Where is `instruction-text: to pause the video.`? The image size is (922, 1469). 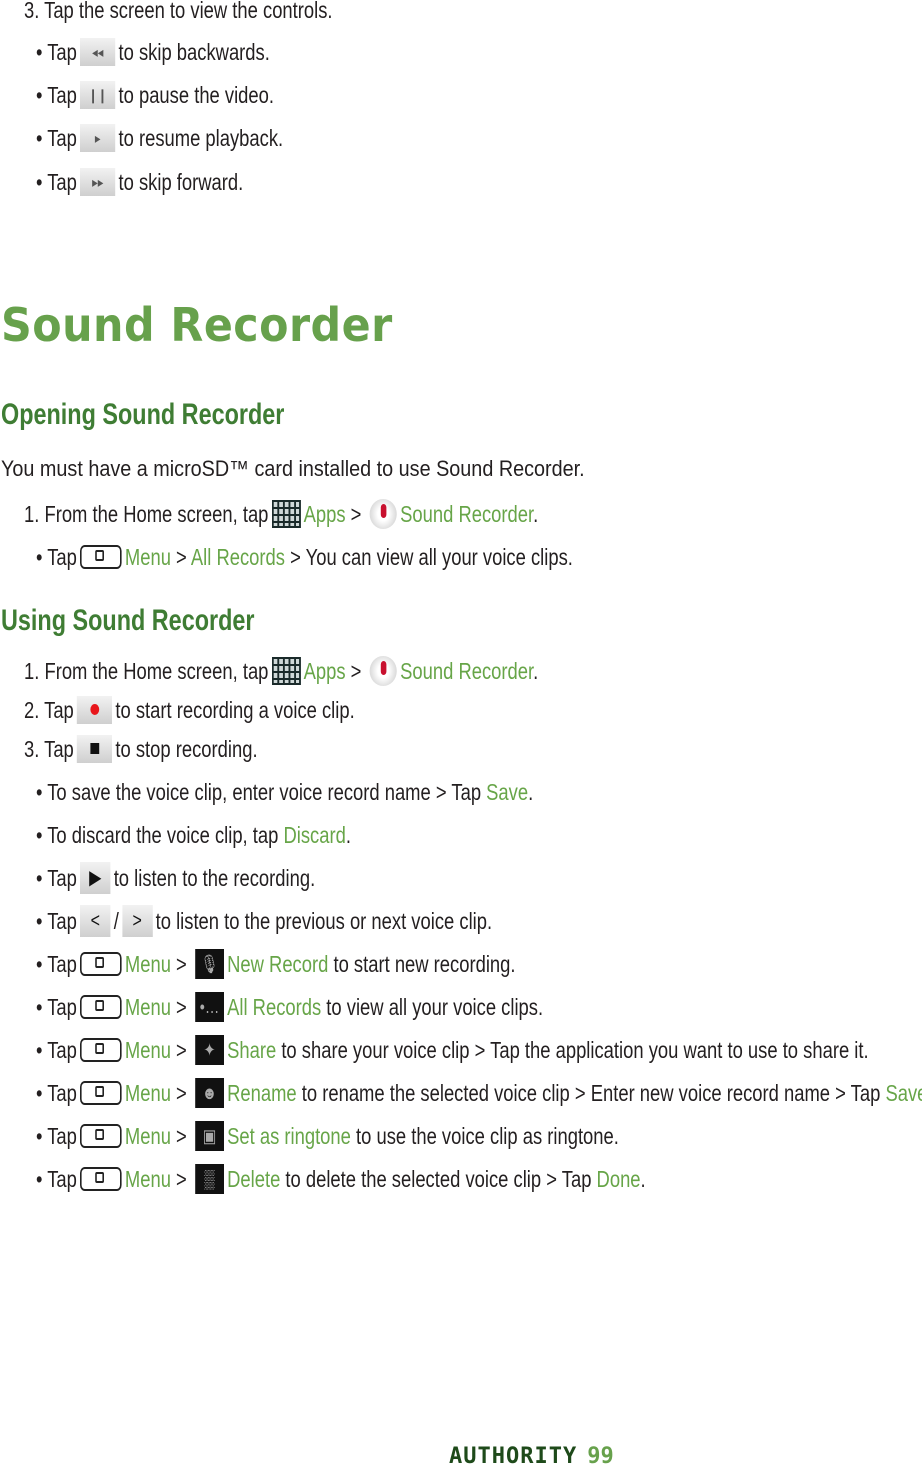 instruction-text: to pause the video. is located at coordinates (196, 95).